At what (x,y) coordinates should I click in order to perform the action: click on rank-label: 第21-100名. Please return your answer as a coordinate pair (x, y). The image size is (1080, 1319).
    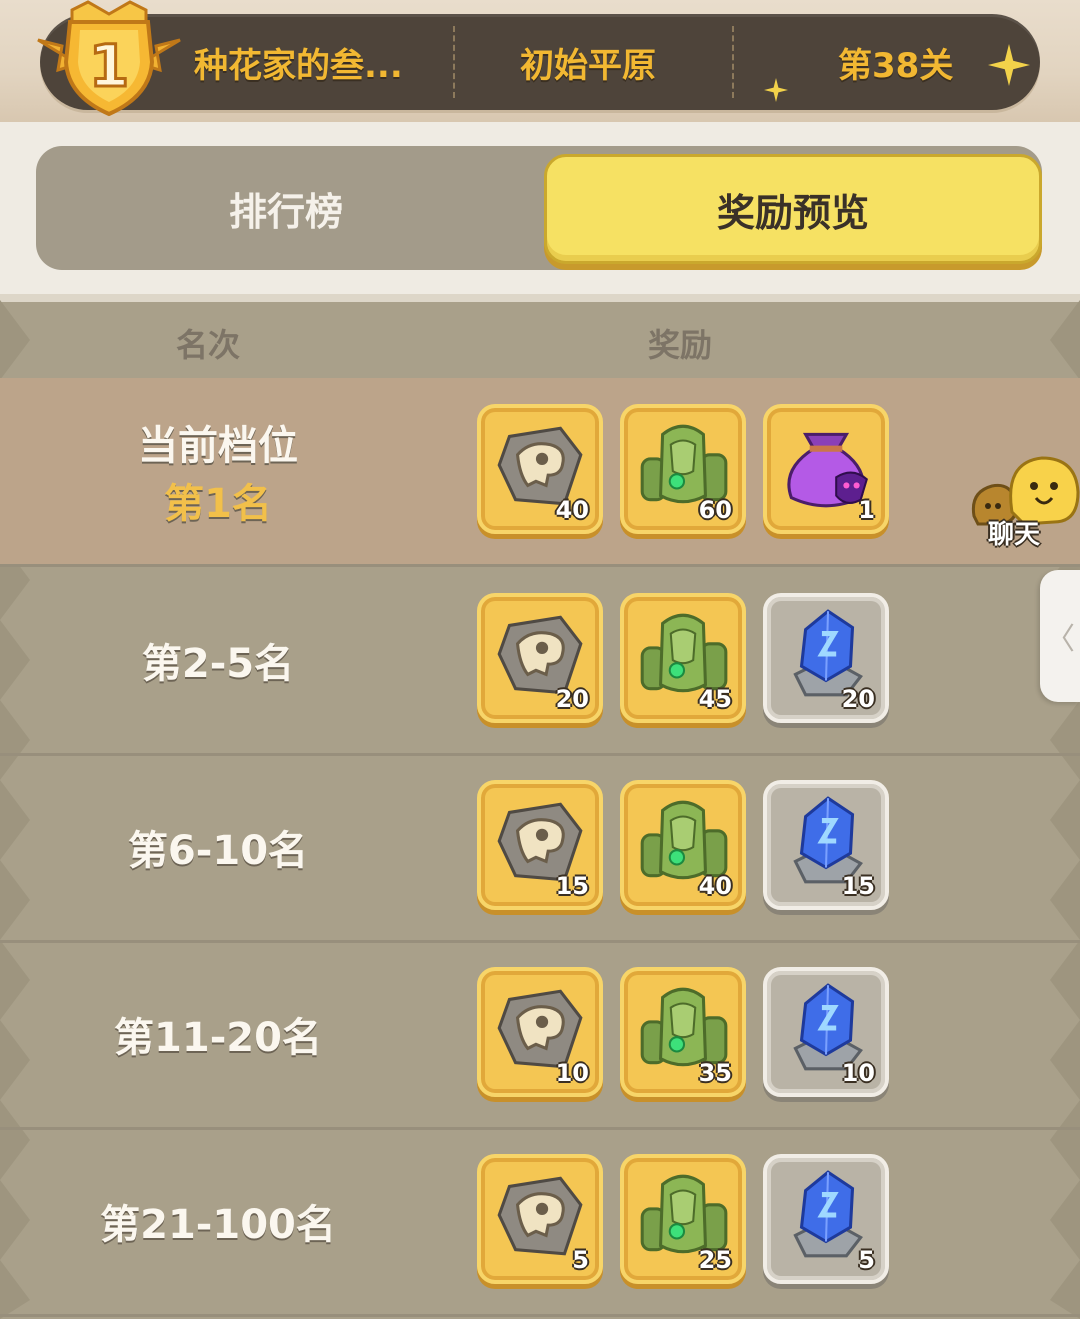
    Looking at the image, I should click on (218, 1221).